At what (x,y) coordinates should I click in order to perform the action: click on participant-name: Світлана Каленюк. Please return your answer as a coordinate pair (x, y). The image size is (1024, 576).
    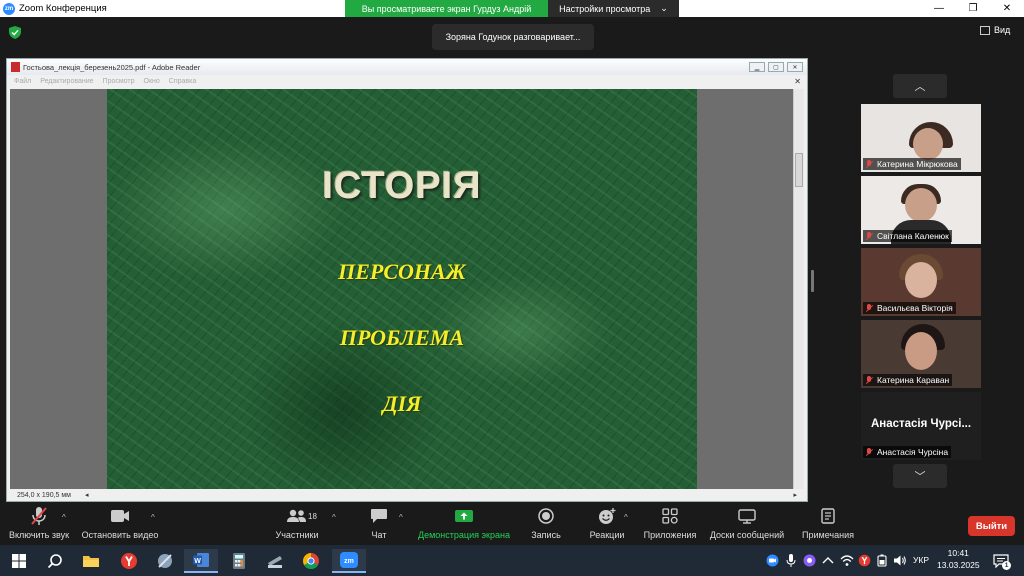
    Looking at the image, I should click on (913, 236).